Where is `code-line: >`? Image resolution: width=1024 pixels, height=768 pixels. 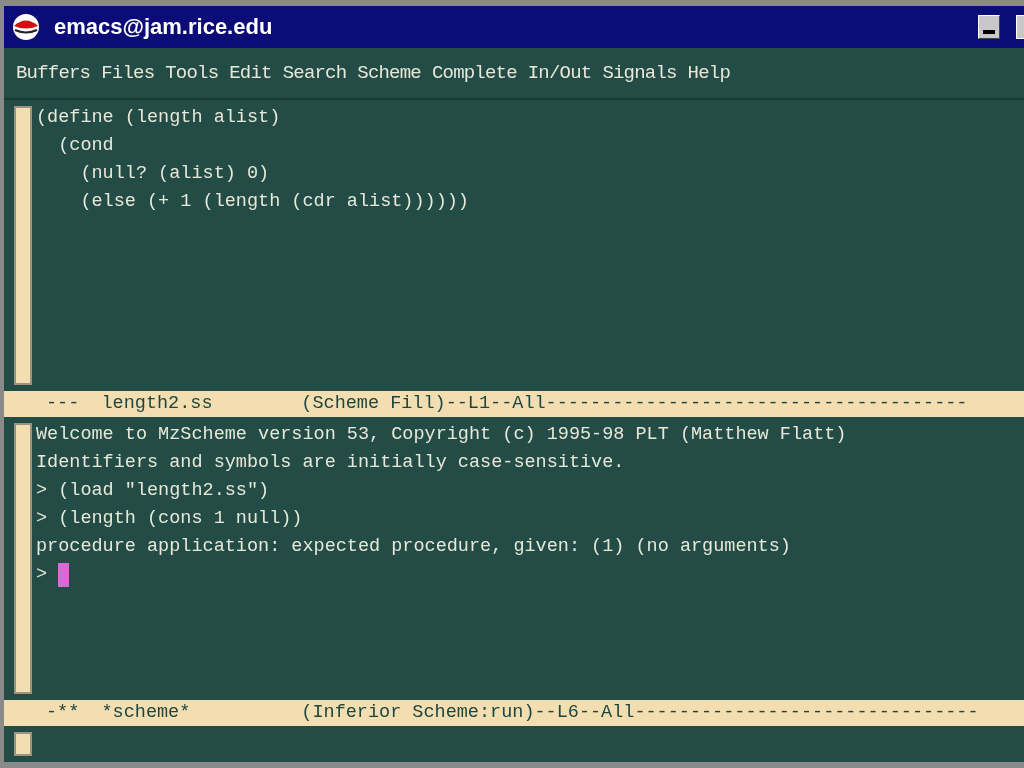 code-line: > is located at coordinates (42, 575).